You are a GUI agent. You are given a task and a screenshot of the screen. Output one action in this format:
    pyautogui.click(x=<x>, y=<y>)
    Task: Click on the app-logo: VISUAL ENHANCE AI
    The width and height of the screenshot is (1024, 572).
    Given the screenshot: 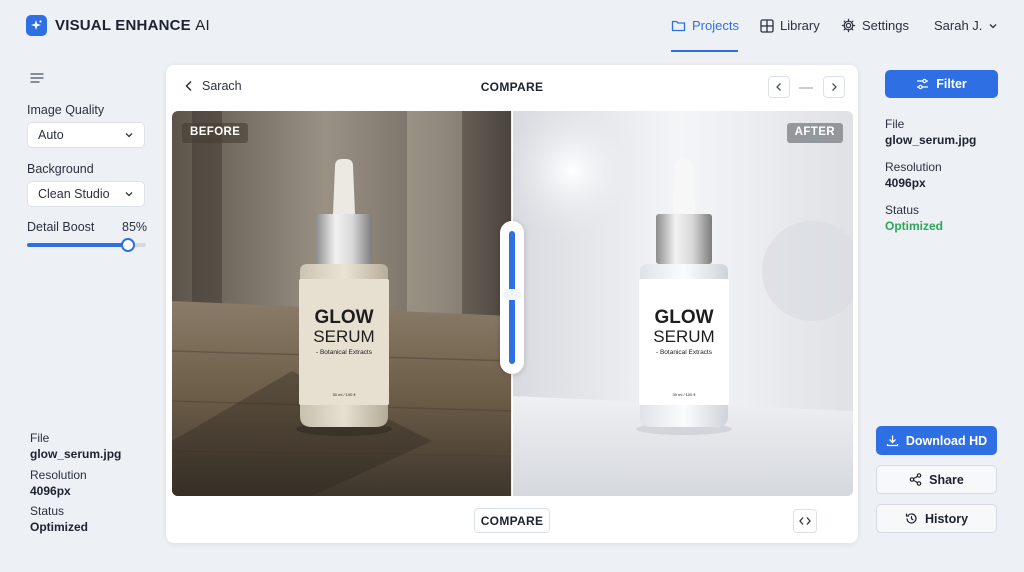 What is the action you would take?
    pyautogui.click(x=118, y=25)
    